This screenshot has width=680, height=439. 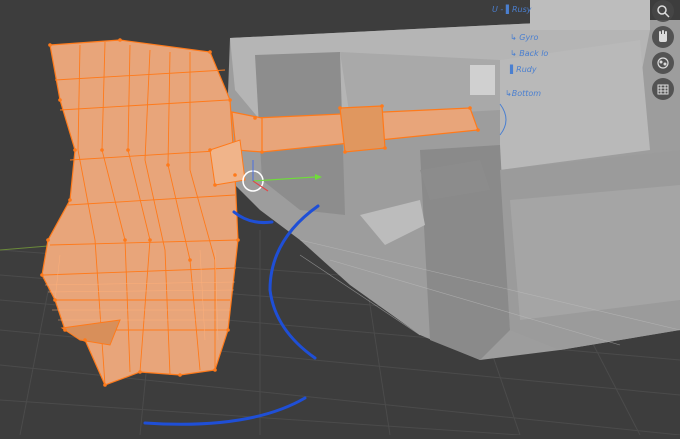 I want to click on zoom-icon, so click(x=663, y=11).